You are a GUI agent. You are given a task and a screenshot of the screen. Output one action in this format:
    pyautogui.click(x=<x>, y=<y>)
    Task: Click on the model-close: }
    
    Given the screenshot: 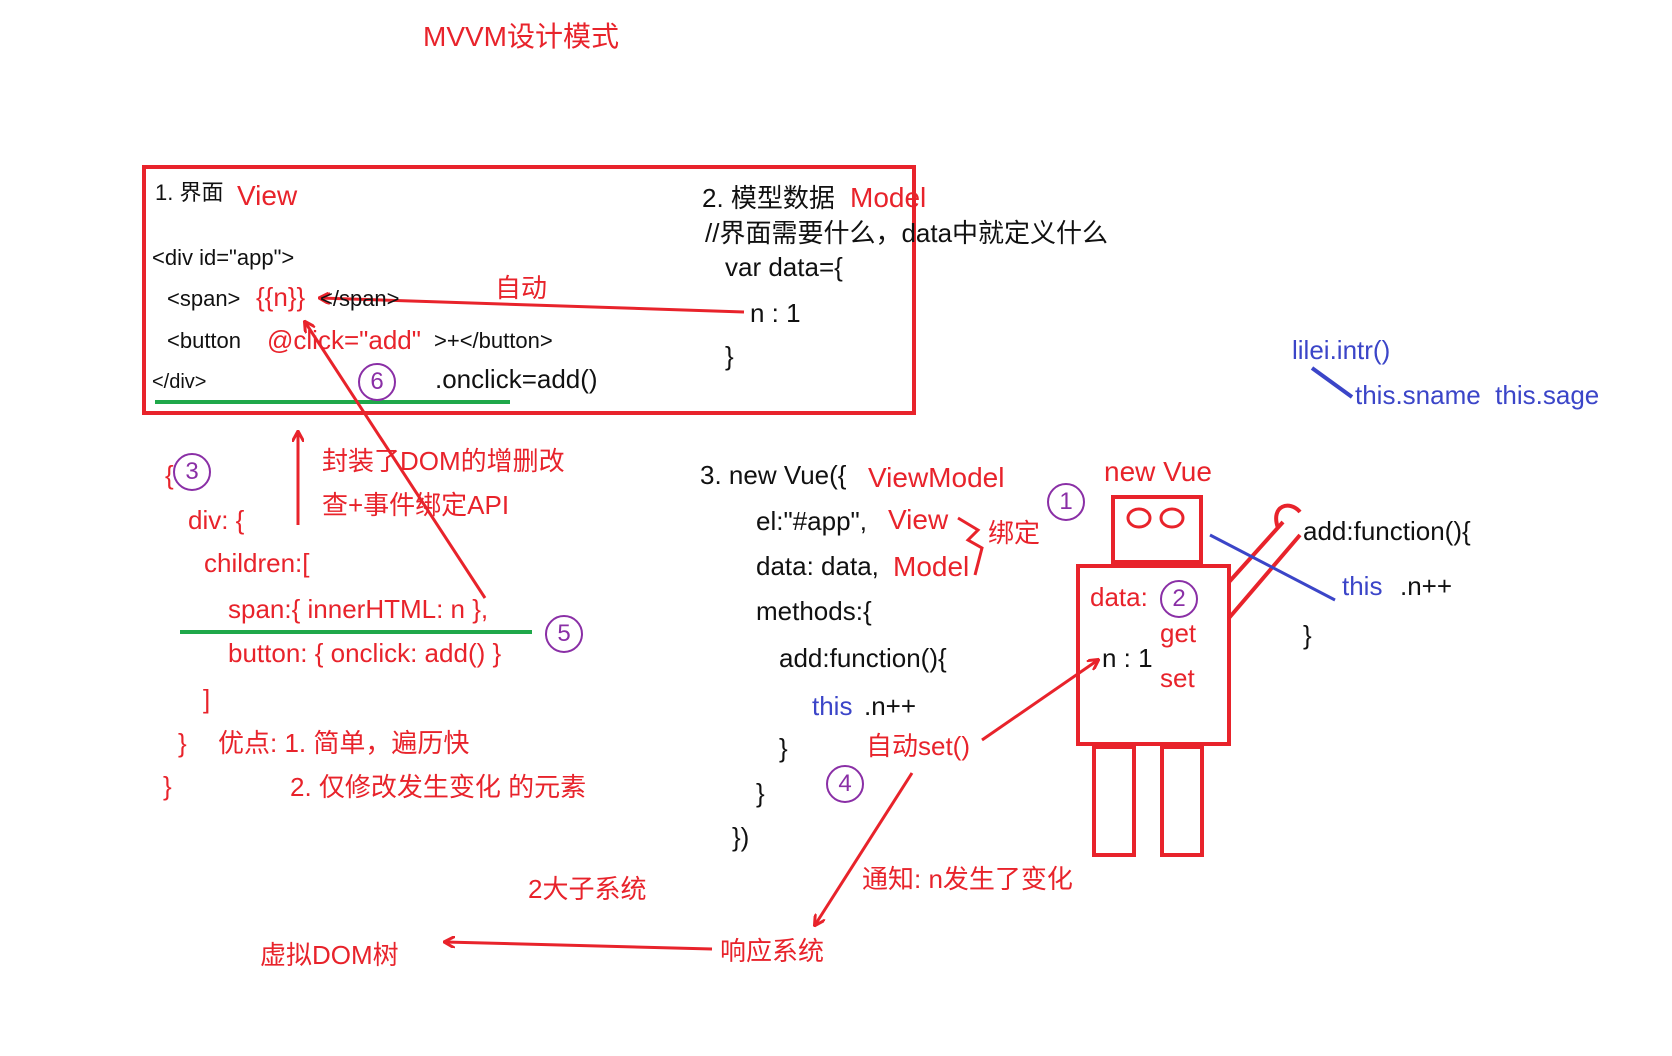 What is the action you would take?
    pyautogui.click(x=729, y=356)
    